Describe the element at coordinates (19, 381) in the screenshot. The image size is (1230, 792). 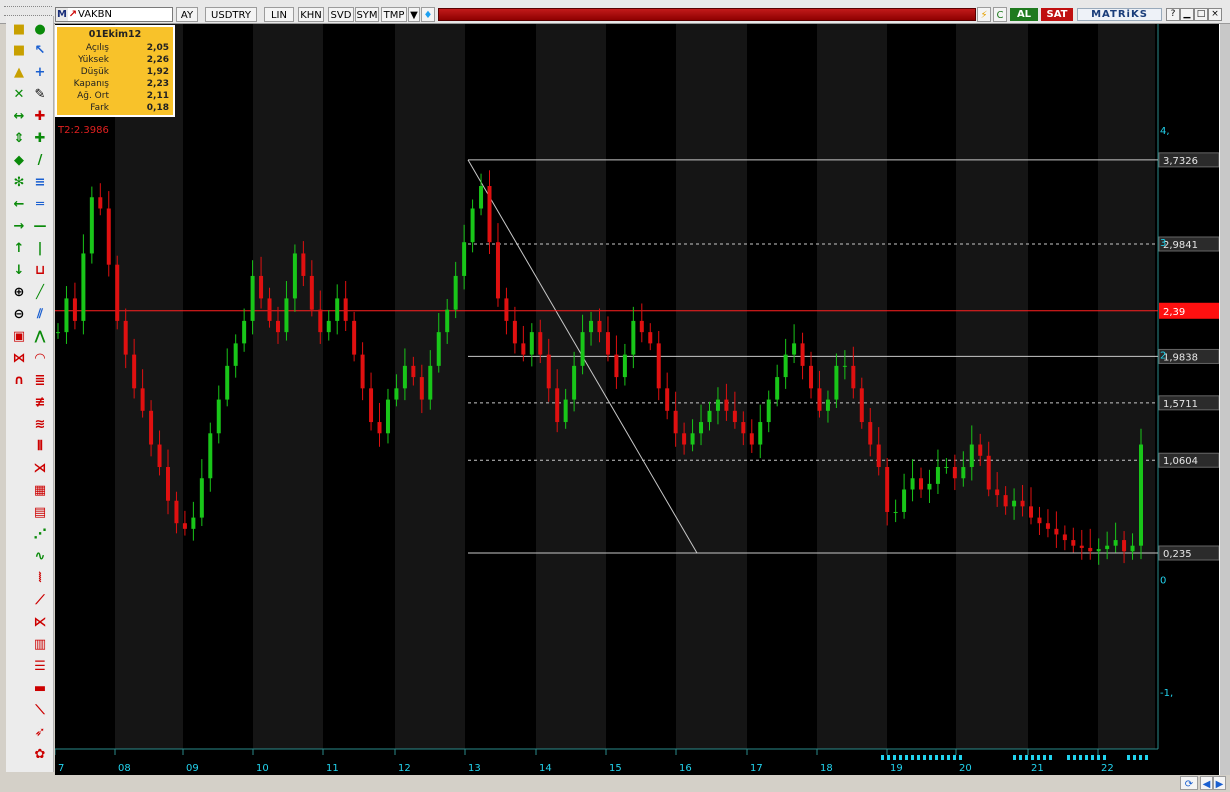
I see `magnet-icon: ∩` at that location.